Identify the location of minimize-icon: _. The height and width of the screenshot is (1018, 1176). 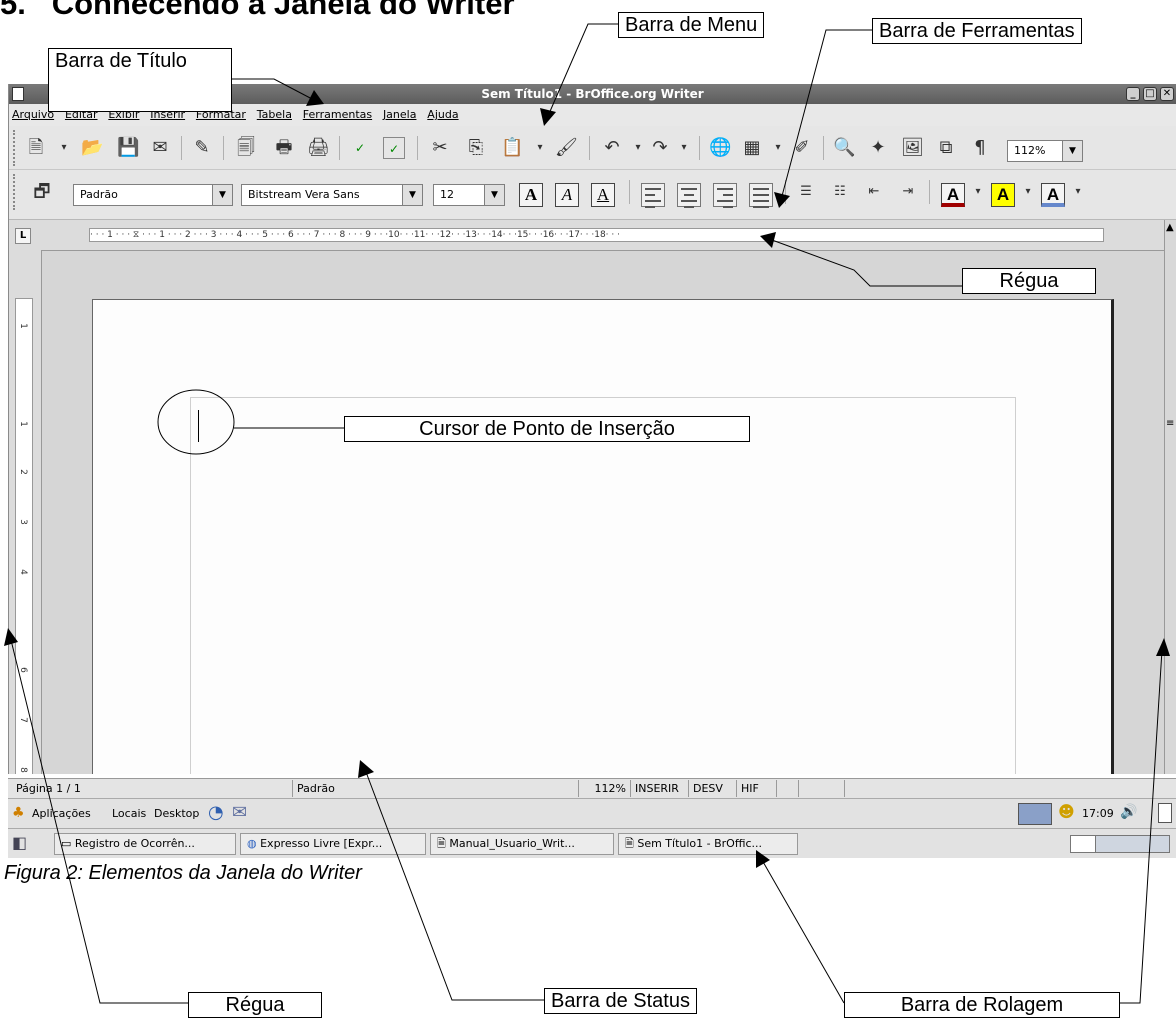
(1133, 94).